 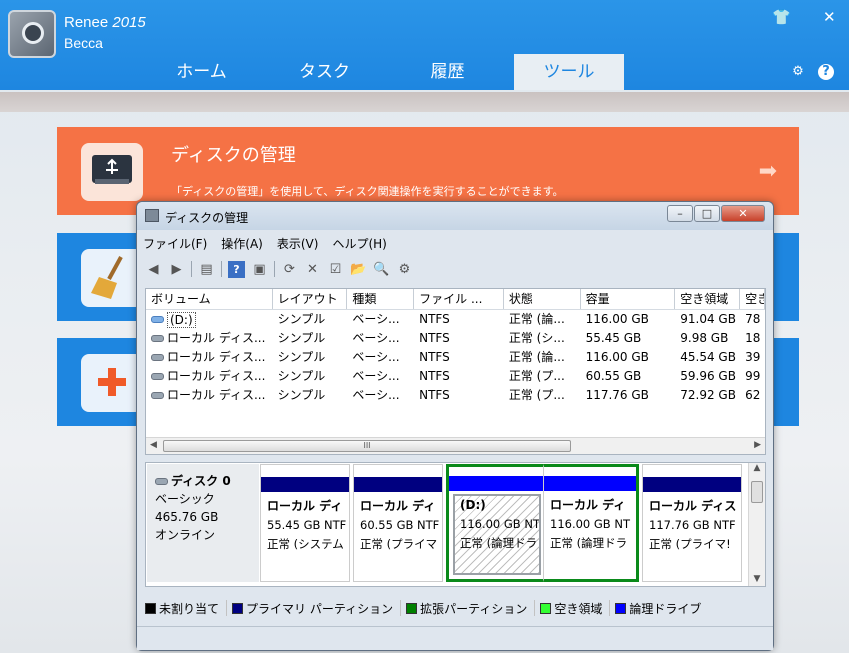 I want to click on properties-icon: ▣, so click(x=259, y=269).